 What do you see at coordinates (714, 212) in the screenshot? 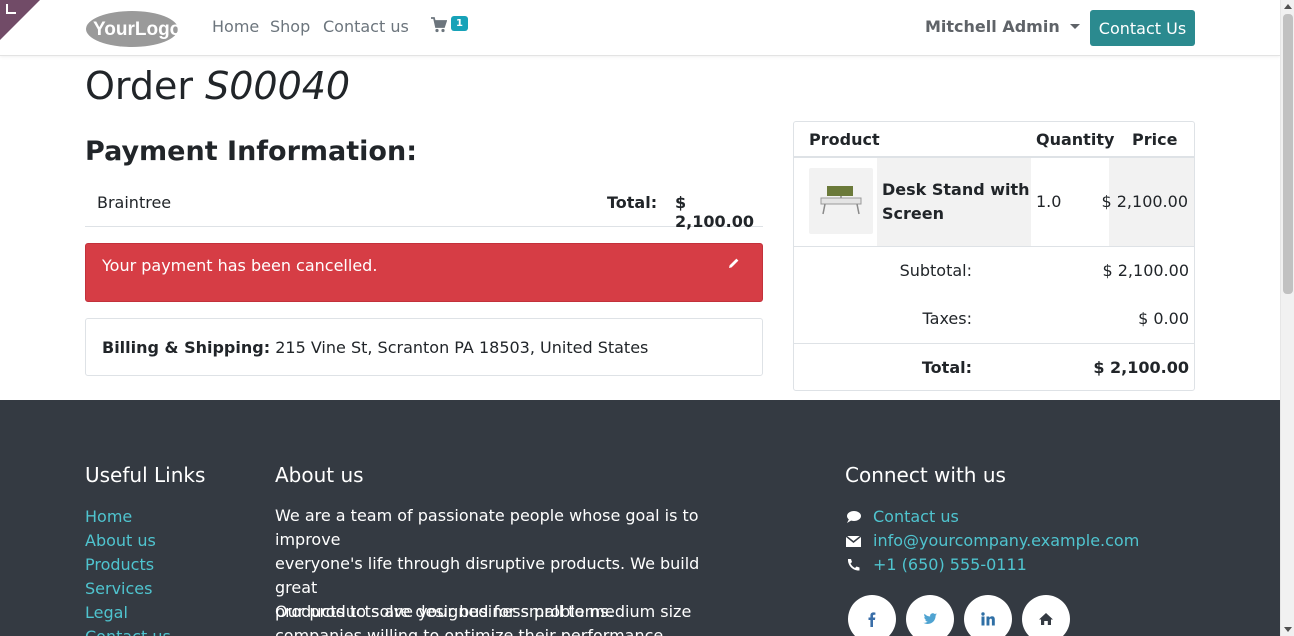
I see `payment-total-value: $ 2,100.00` at bounding box center [714, 212].